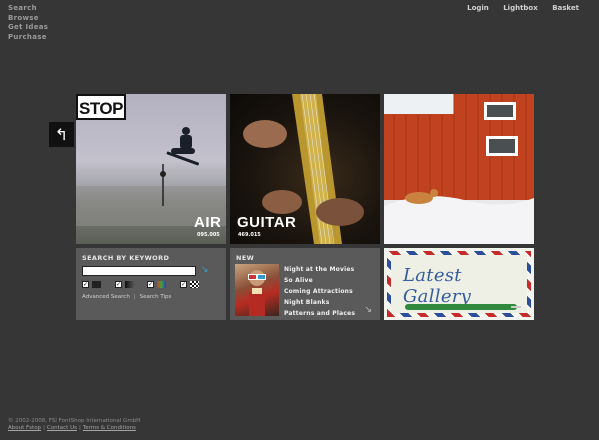 This screenshot has height=440, width=599. What do you see at coordinates (28, 19) in the screenshot?
I see `nav-browse: Browse` at bounding box center [28, 19].